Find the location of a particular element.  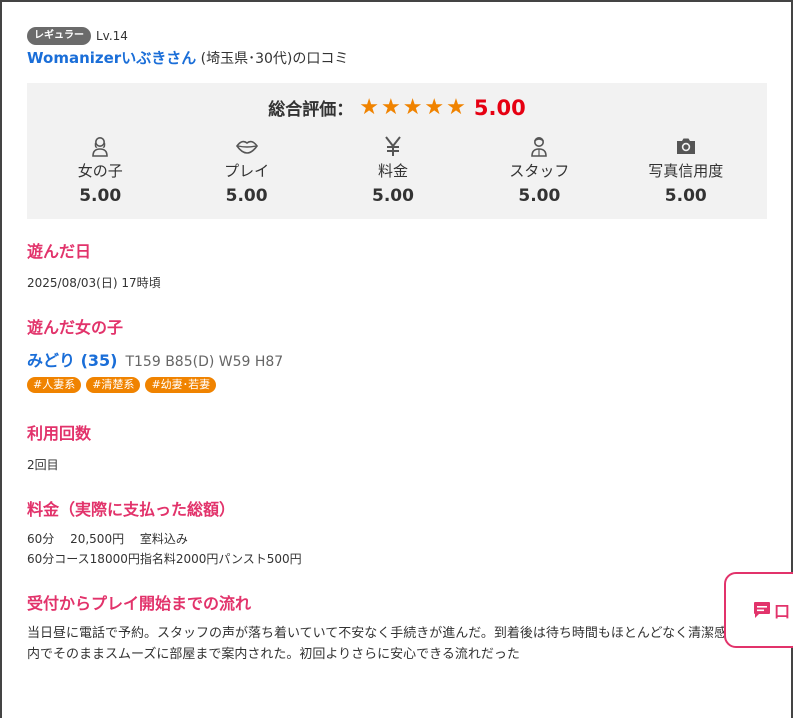

category-staff: スタッフ 5.00 is located at coordinates (539, 171).